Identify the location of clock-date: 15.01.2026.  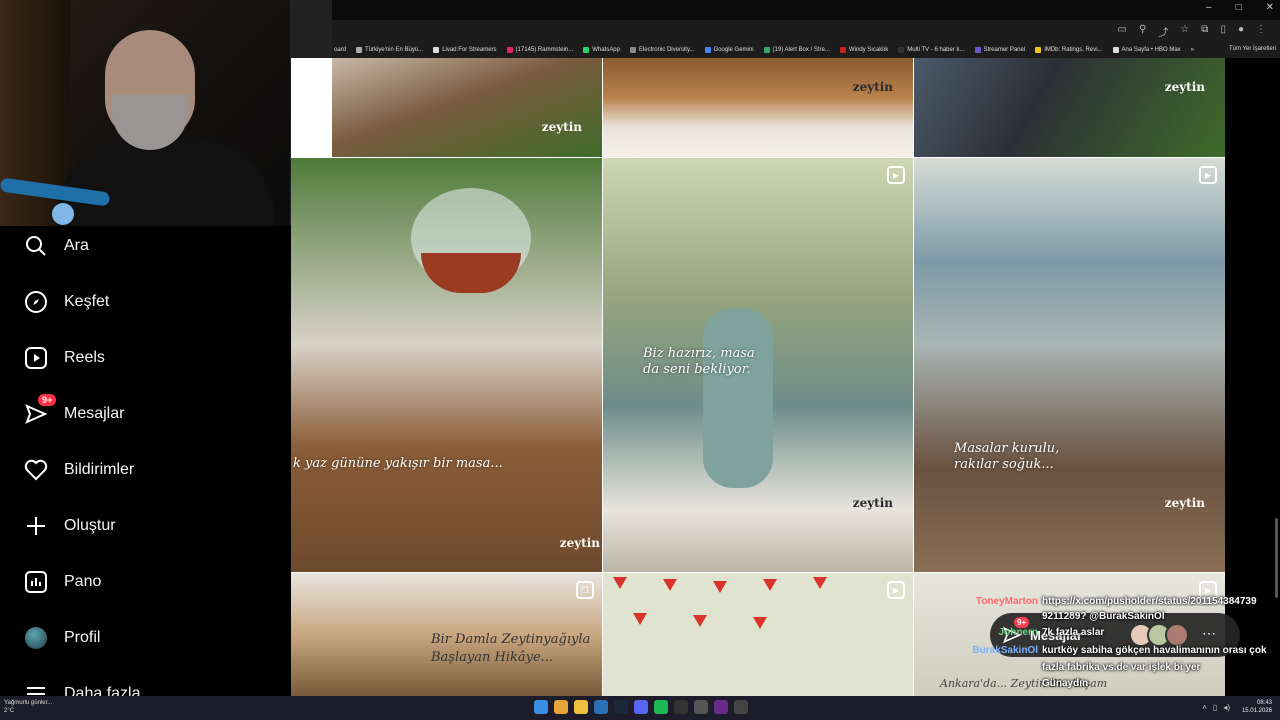
(1256, 711).